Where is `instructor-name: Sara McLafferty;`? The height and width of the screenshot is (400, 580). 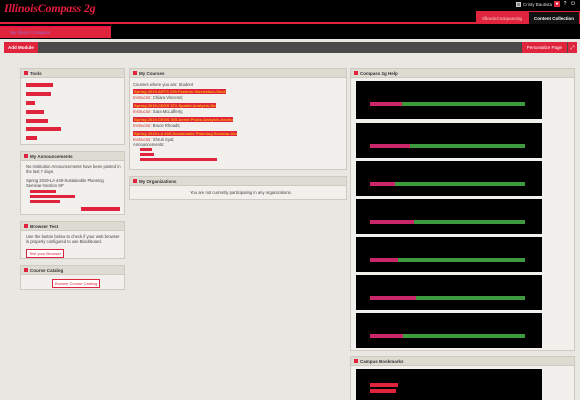 instructor-name: Sara McLafferty; is located at coordinates (168, 111).